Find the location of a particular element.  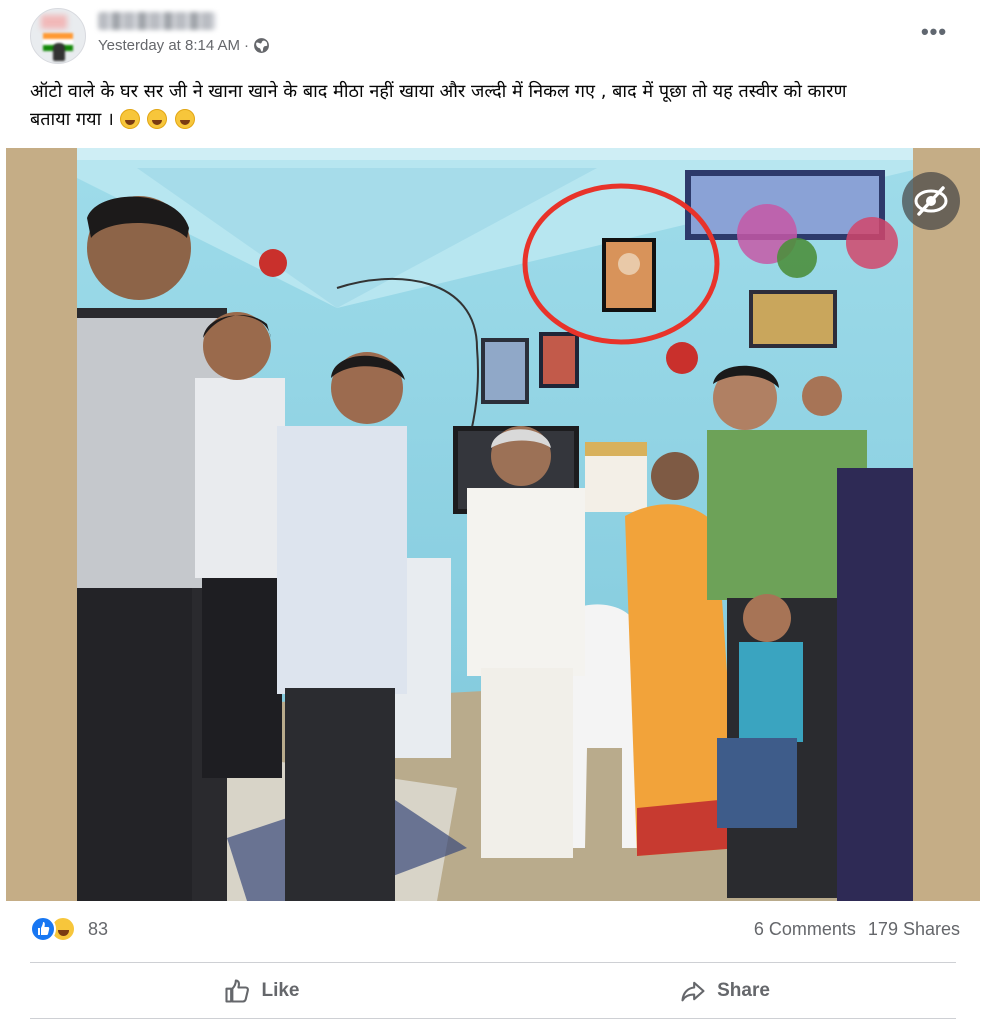

reaction-count: 83 is located at coordinates (98, 928).